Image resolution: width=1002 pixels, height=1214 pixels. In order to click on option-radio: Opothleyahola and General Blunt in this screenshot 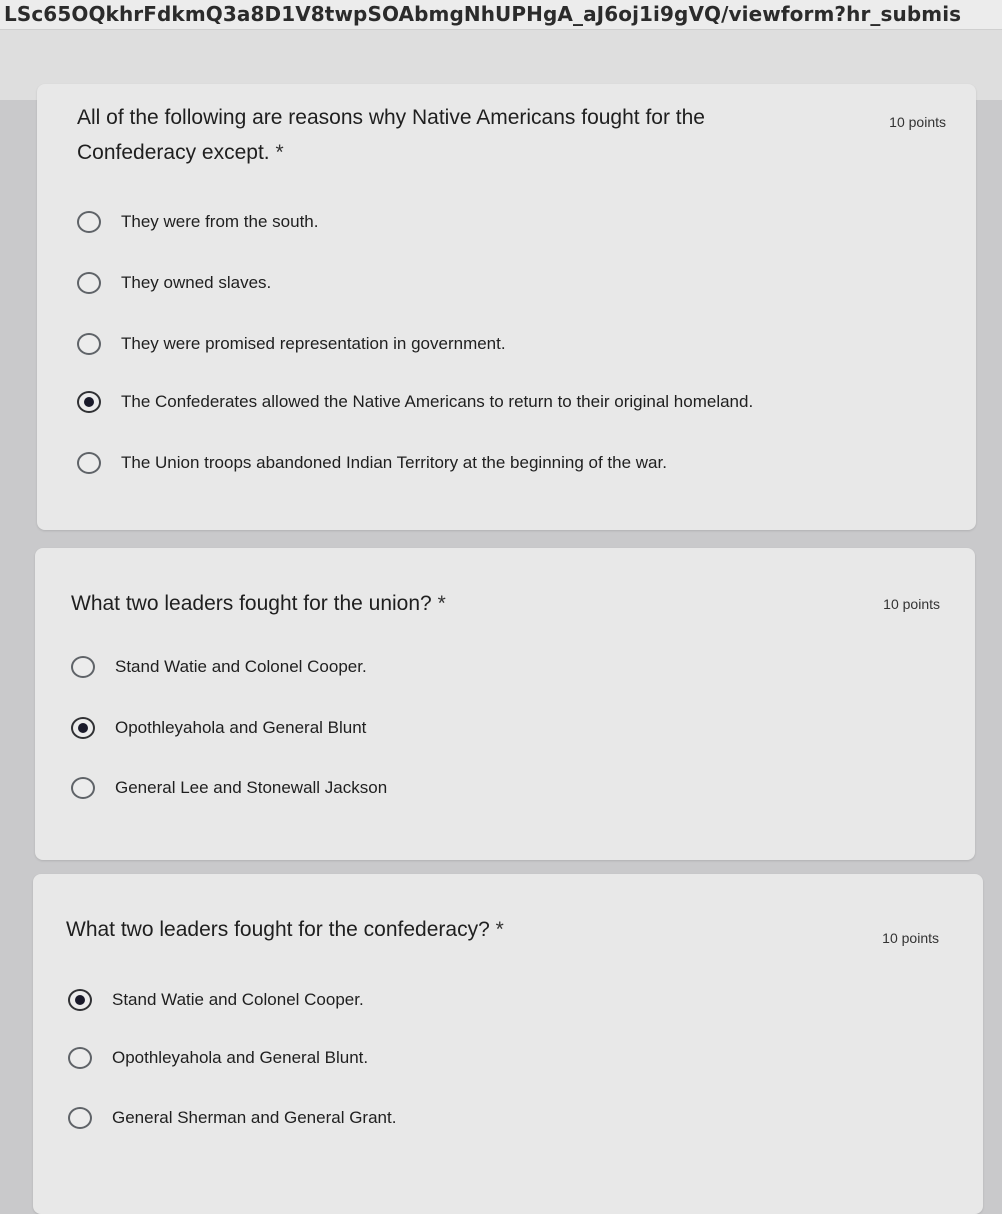, I will do `click(218, 728)`.